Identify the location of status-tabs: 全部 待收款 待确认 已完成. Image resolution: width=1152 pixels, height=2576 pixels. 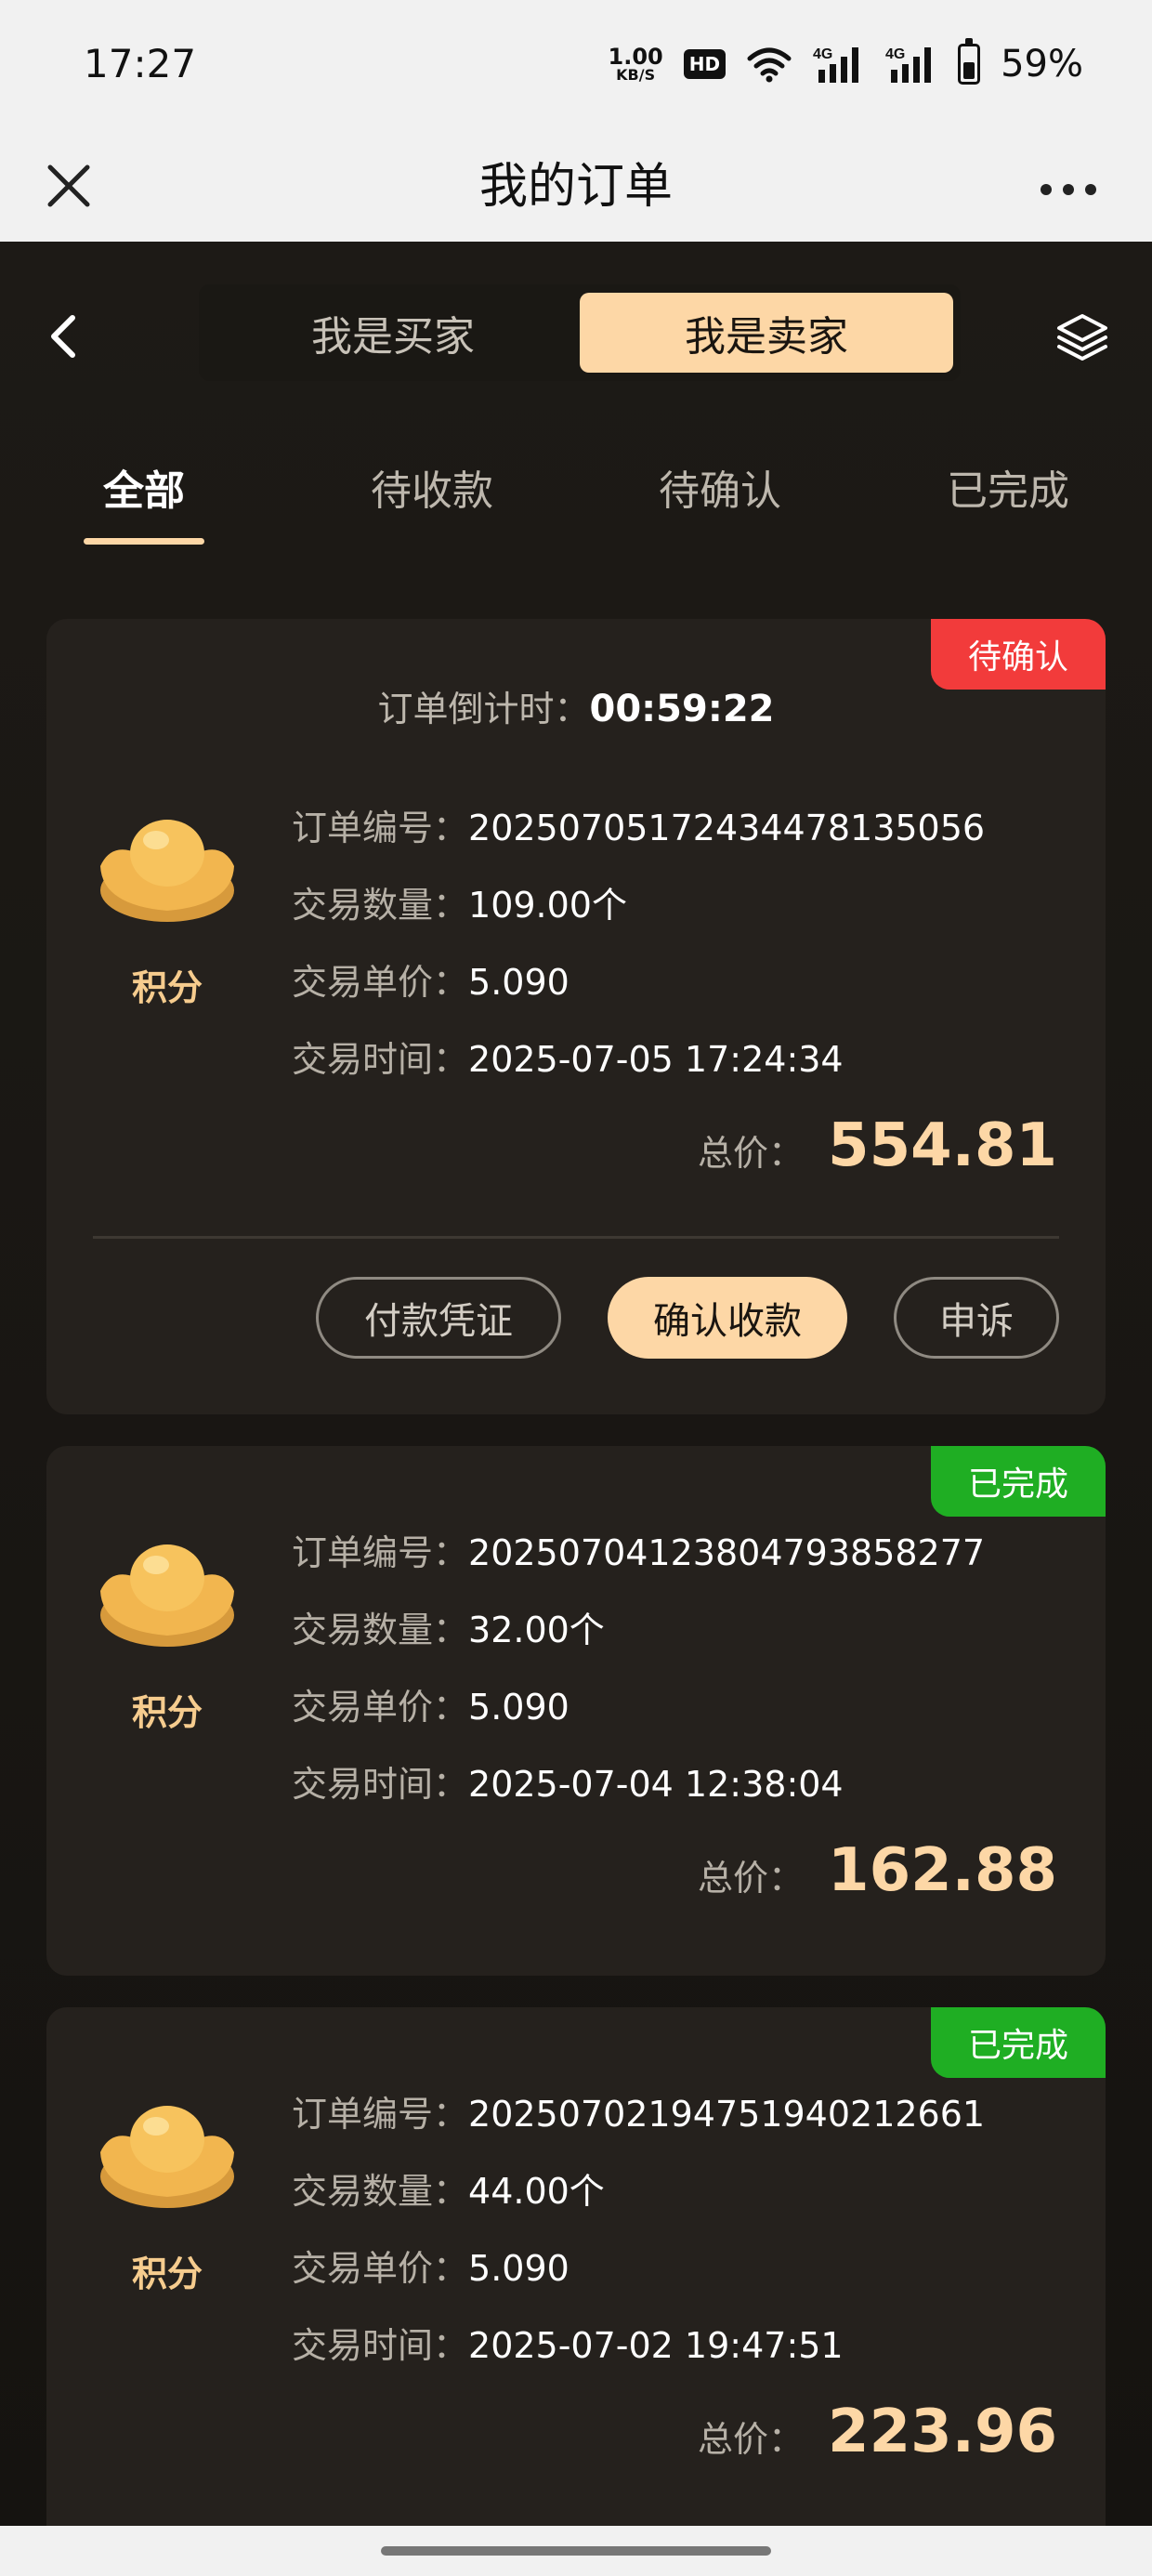
(576, 475).